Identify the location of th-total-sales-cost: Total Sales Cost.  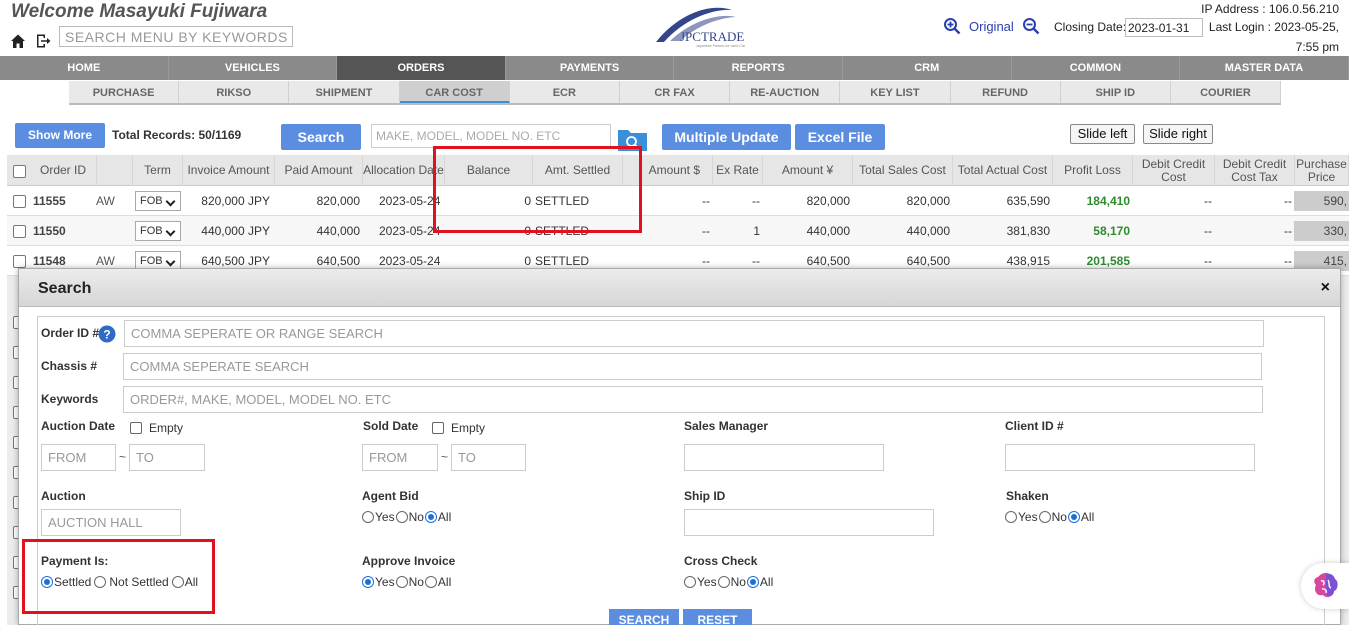
(903, 170).